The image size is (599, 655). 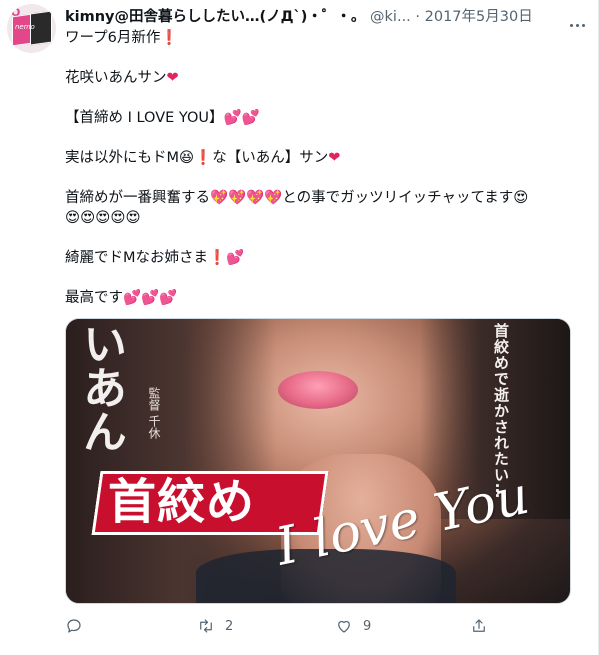 What do you see at coordinates (182, 502) in the screenshot?
I see `cover-title-ja: 首絞め` at bounding box center [182, 502].